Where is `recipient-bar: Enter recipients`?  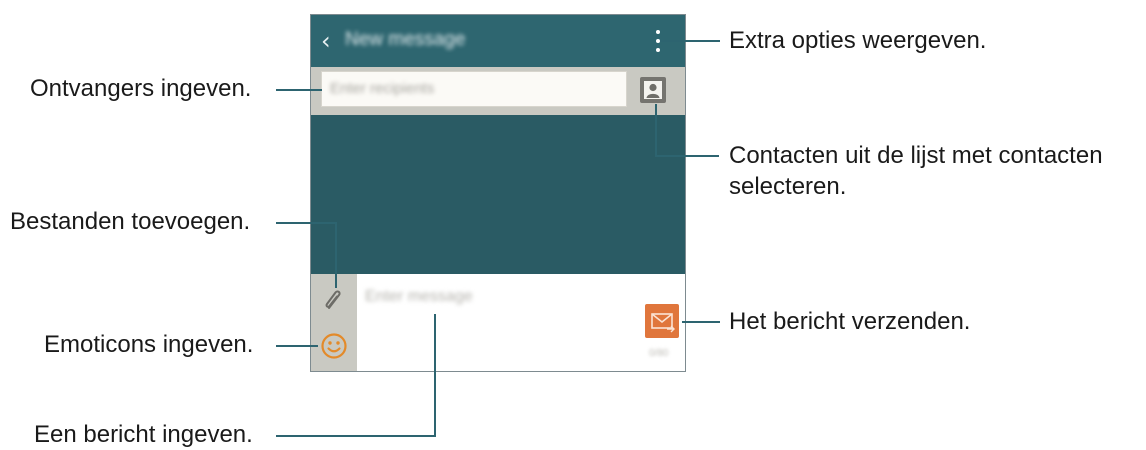
recipient-bar: Enter recipients is located at coordinates (498, 91).